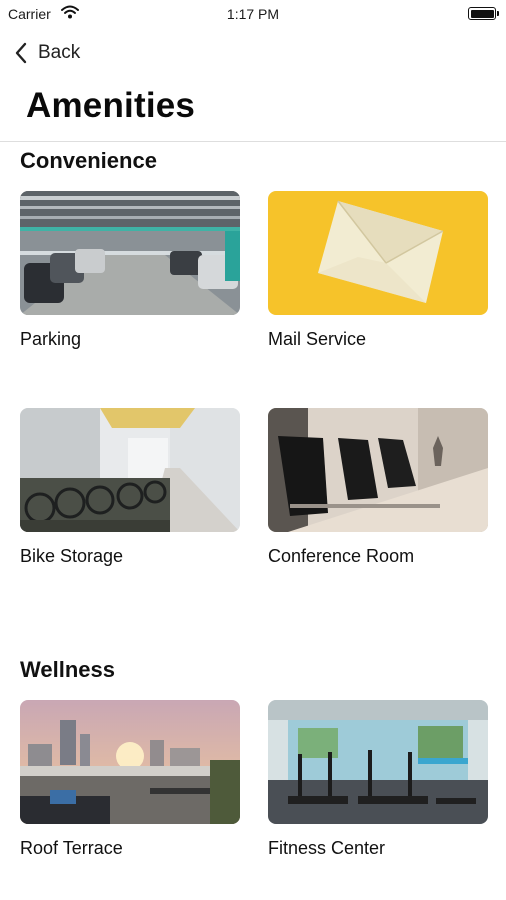 The height and width of the screenshot is (900, 506). What do you see at coordinates (67, 669) in the screenshot?
I see `section-title-wellness: Wellness` at bounding box center [67, 669].